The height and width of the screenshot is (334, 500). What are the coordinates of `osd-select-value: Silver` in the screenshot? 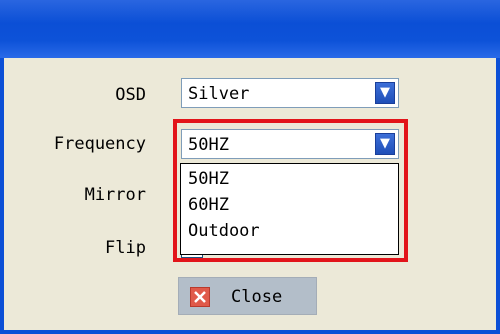 It's located at (219, 94).